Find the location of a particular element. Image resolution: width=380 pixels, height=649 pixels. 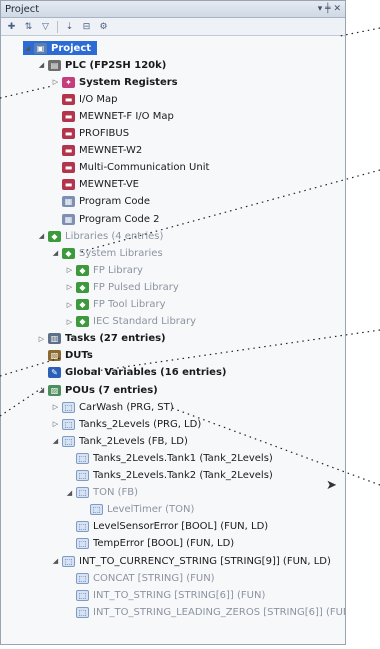

tree-item: ⬚ INT_TO_STRING [STRING[6]] (FUN) is located at coordinates (165, 595).